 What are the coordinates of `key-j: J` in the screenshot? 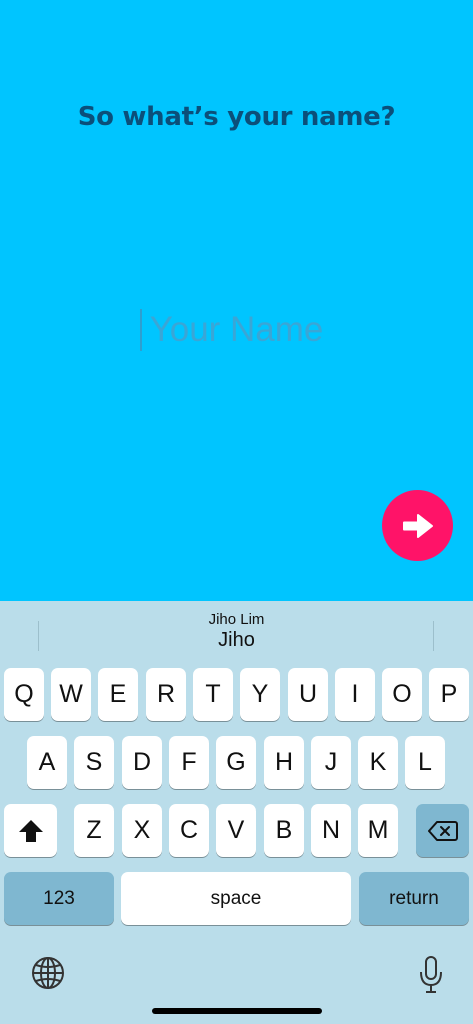 It's located at (331, 762).